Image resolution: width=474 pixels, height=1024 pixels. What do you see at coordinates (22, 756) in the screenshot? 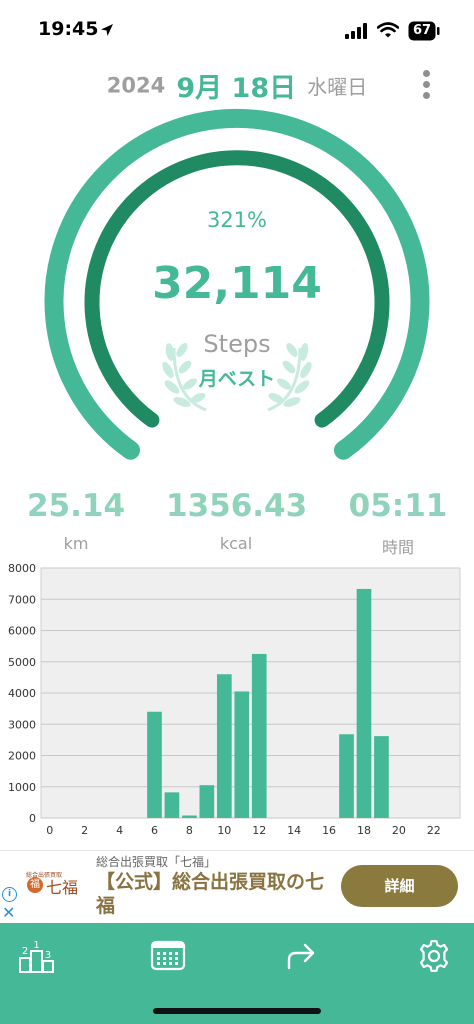
I see `chart-y-tick: 2000` at bounding box center [22, 756].